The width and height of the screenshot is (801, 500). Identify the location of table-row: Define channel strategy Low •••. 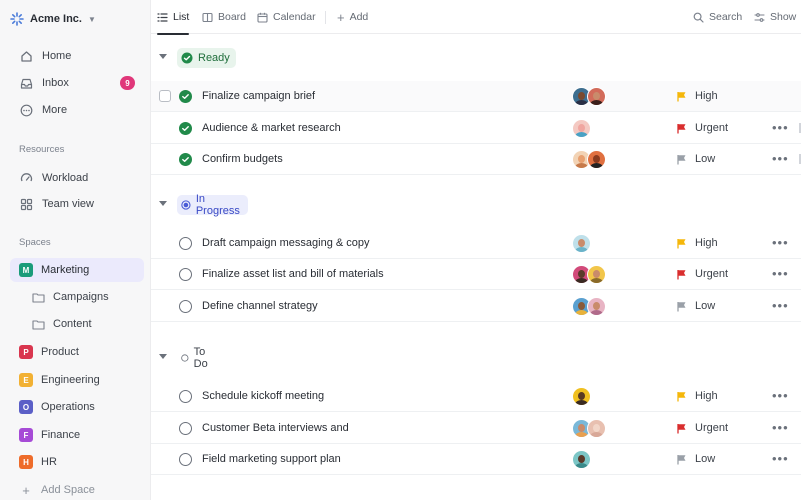
(476, 306).